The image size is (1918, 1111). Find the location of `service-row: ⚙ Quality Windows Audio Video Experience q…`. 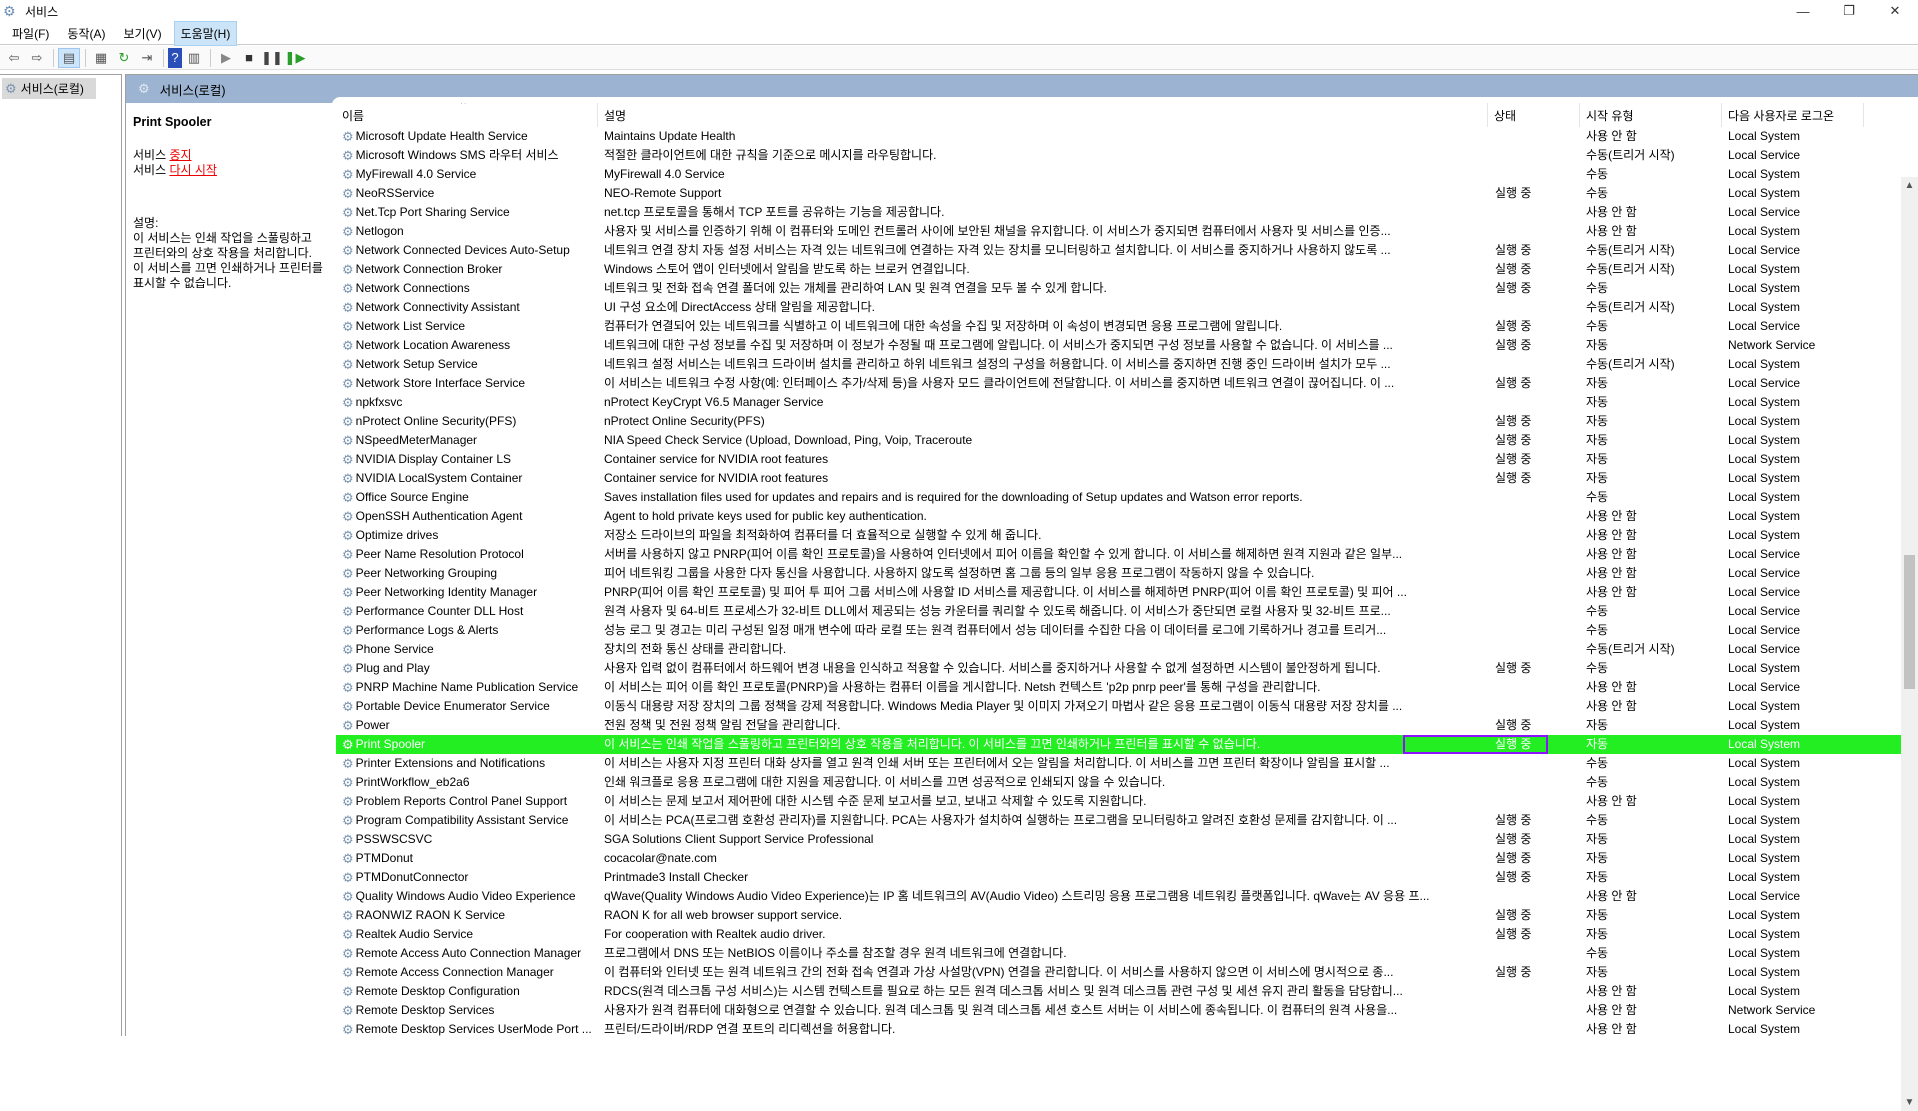

service-row: ⚙ Quality Windows Audio Video Experience q… is located at coordinates (1118, 896).